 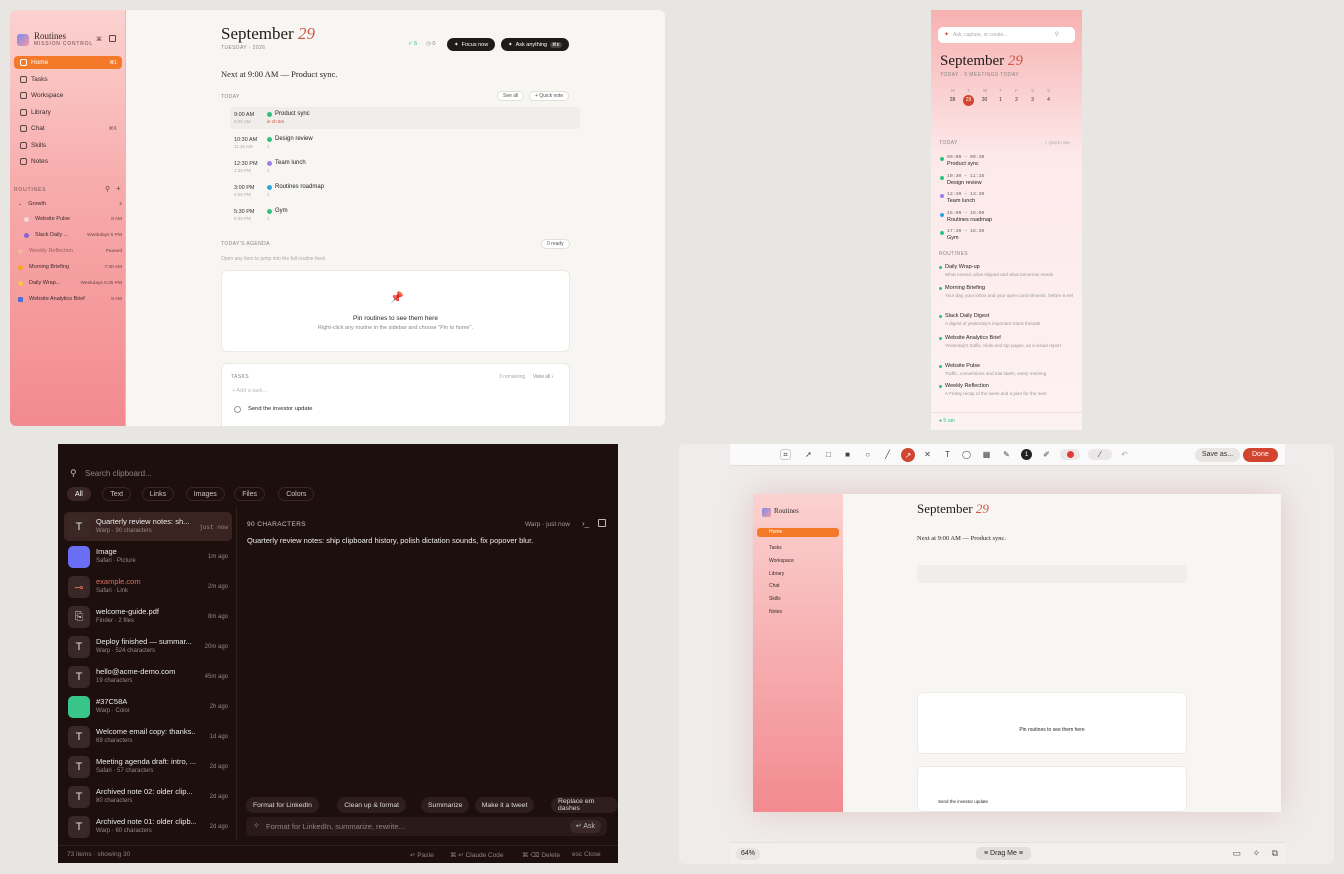 I want to click on pointer-icon: ➚, so click(x=808, y=454).